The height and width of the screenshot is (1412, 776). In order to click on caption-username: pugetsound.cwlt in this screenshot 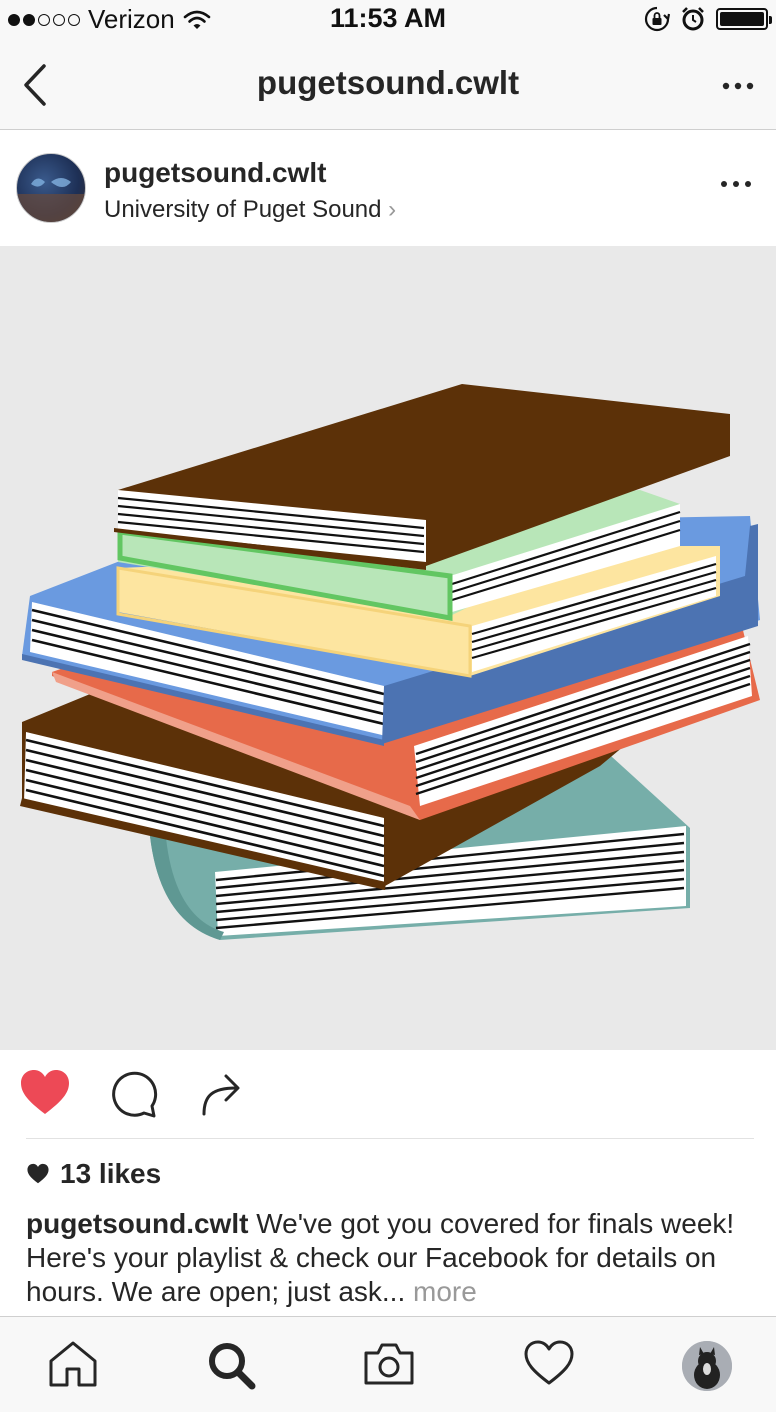, I will do `click(137, 1223)`.